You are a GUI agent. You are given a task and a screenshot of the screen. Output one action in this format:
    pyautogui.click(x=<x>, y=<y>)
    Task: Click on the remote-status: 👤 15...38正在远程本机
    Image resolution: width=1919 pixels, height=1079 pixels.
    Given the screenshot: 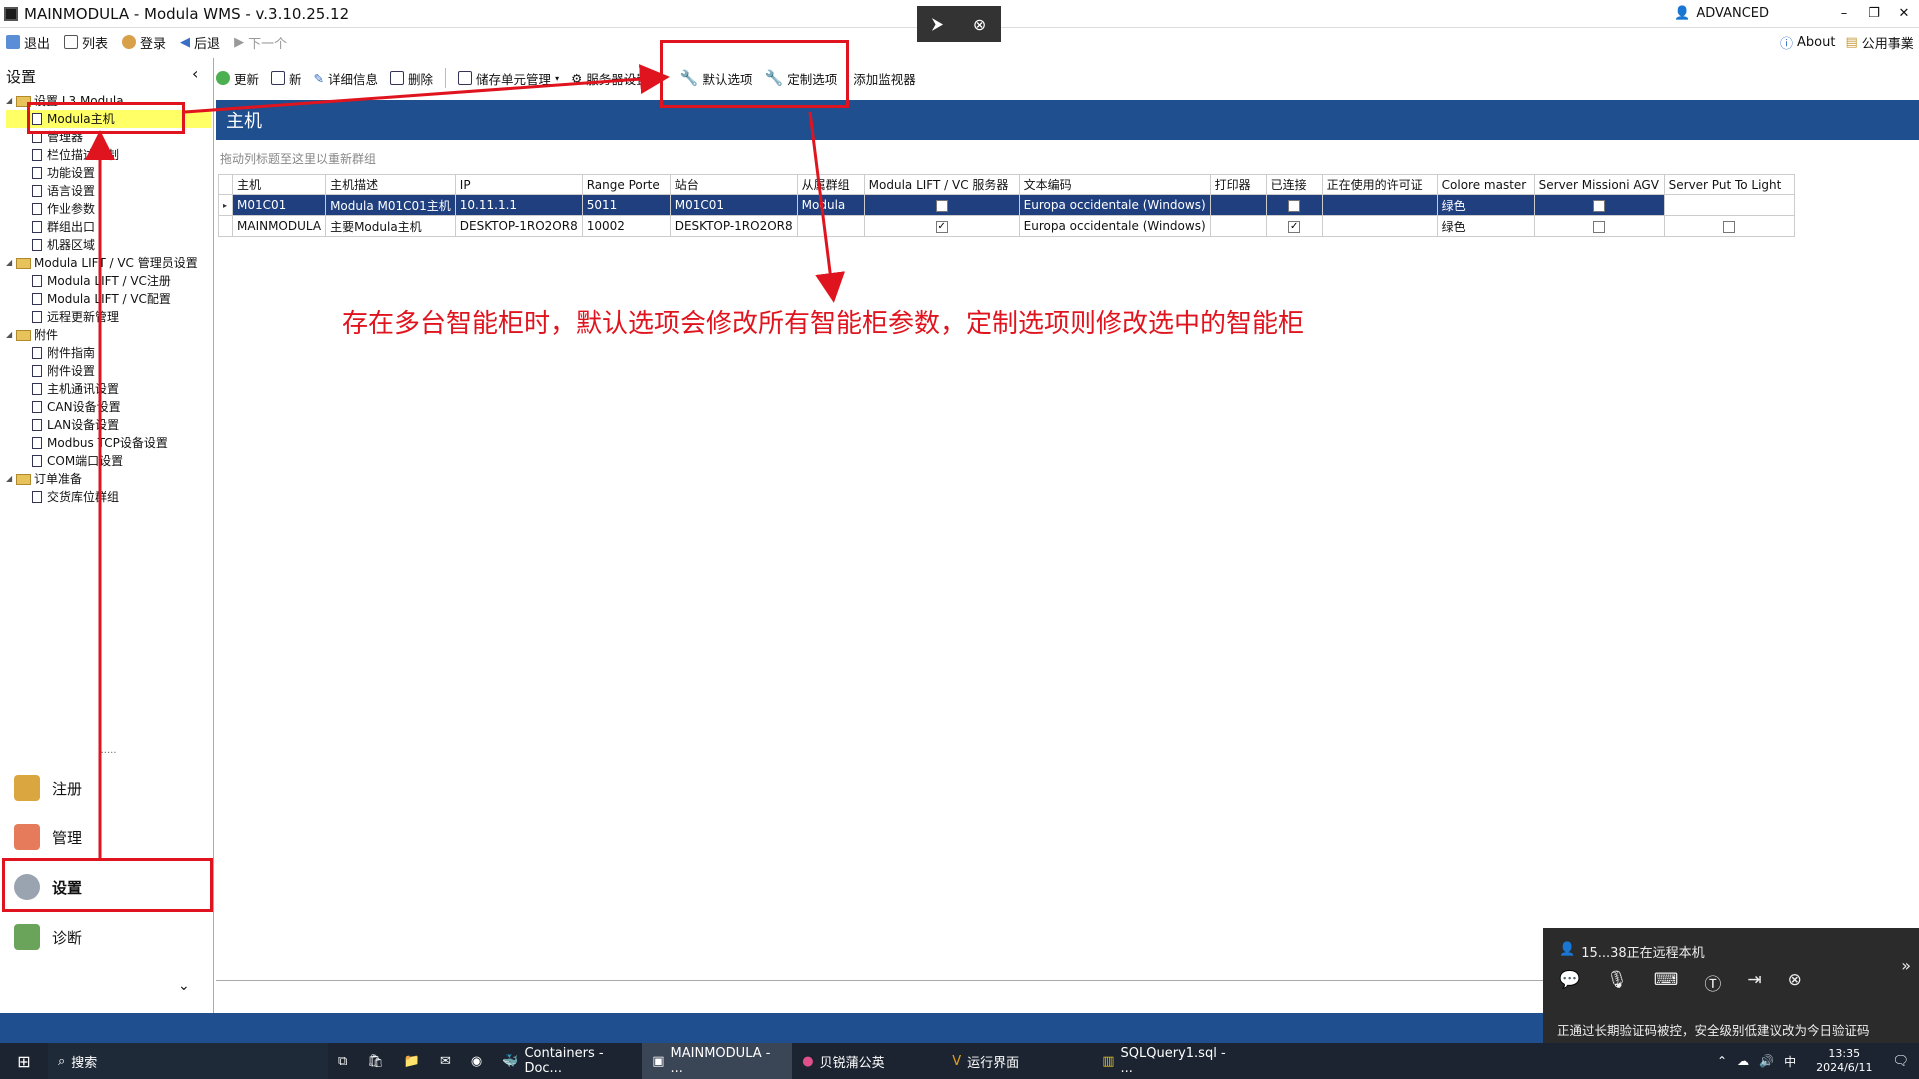 What is the action you would take?
    pyautogui.click(x=1632, y=951)
    